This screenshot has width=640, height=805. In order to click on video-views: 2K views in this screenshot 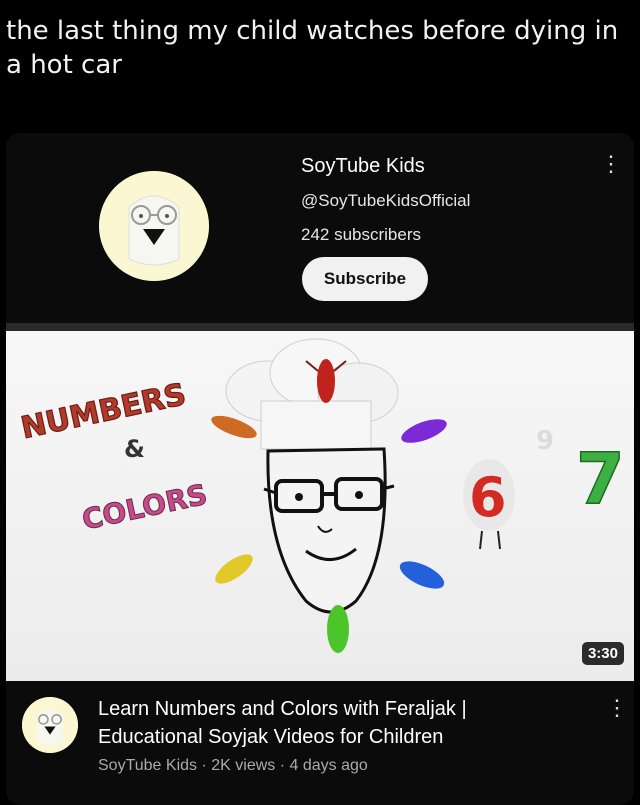, I will do `click(243, 765)`.